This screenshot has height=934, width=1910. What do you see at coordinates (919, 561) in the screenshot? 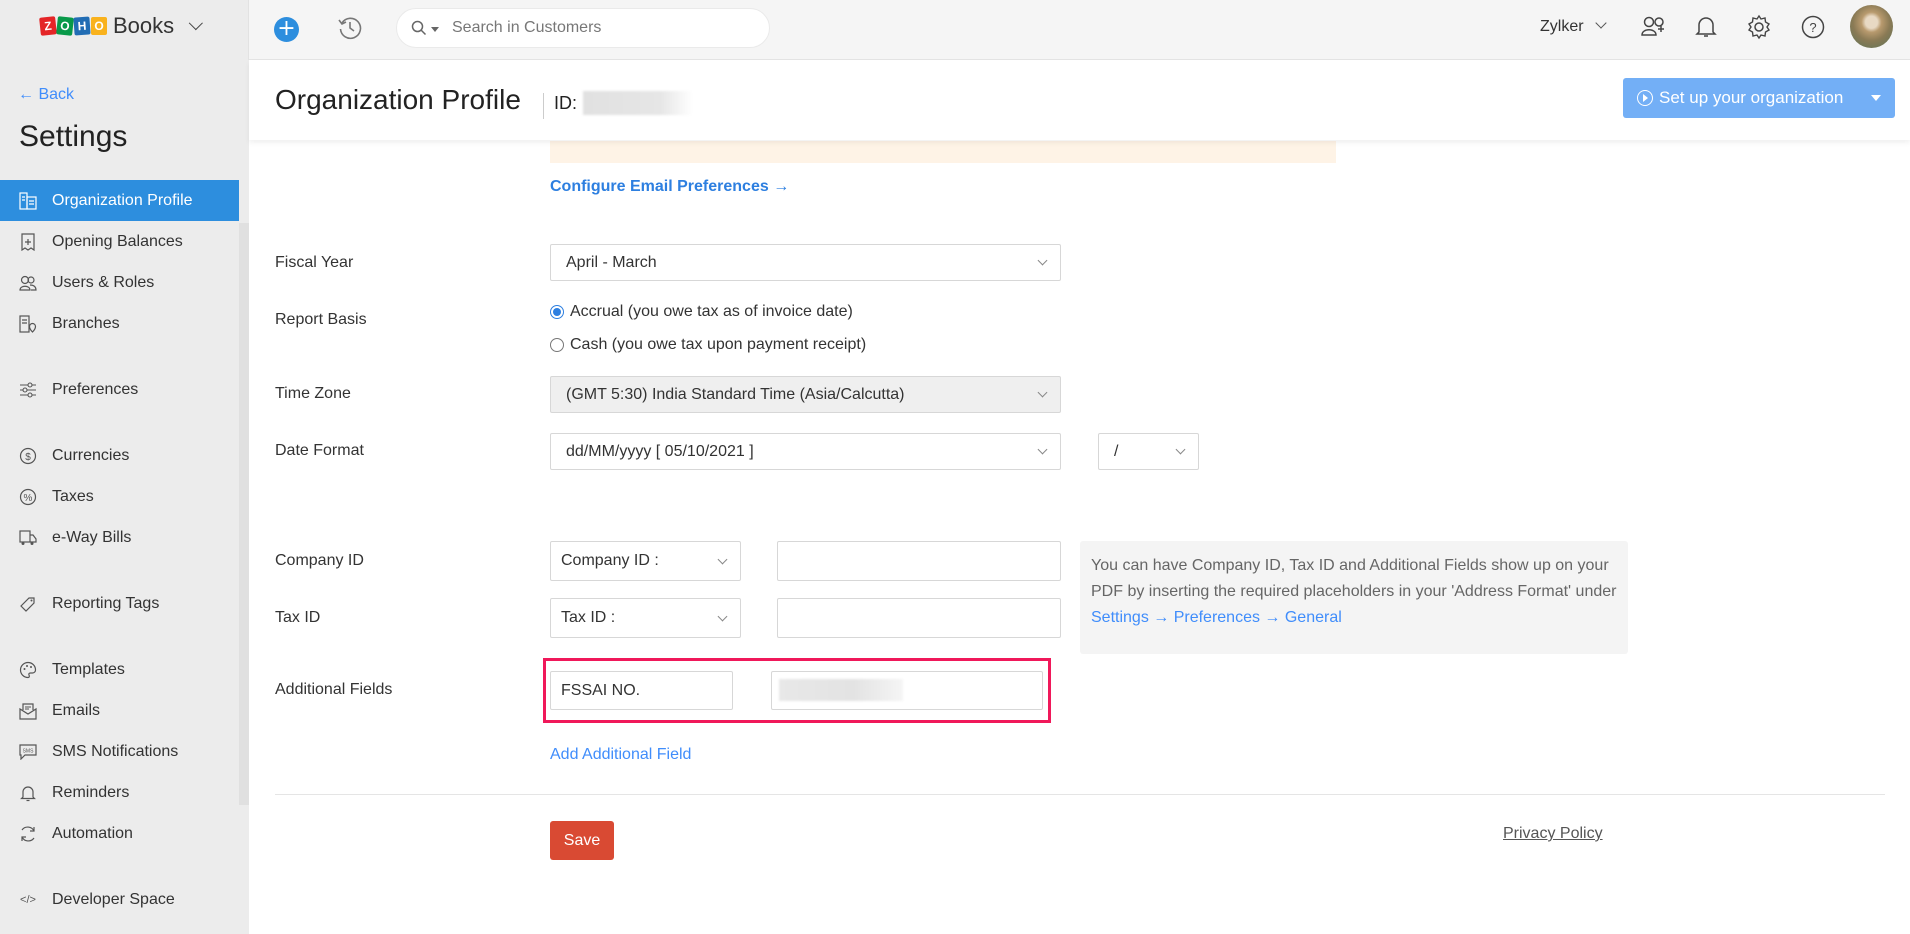
I see `company-id-input` at bounding box center [919, 561].